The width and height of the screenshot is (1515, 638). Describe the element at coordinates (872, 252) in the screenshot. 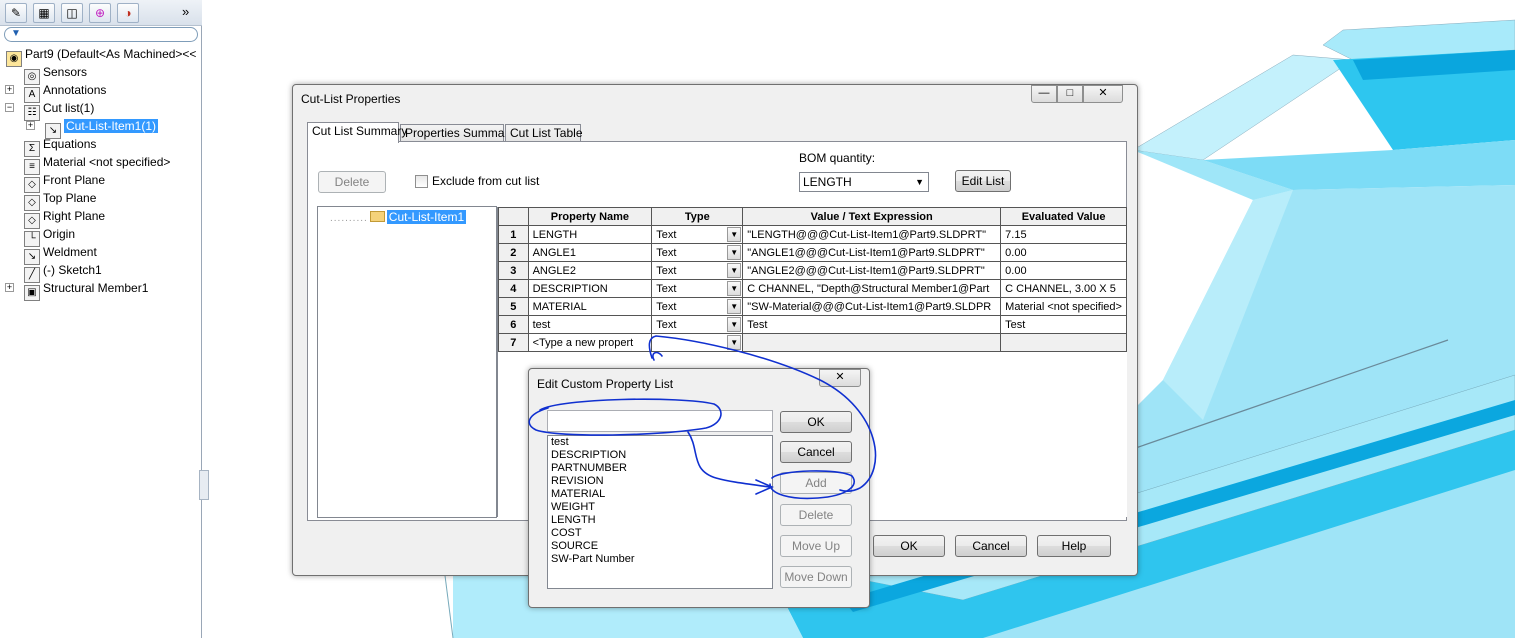

I see `value-expression-cell: "ANGLE1@@@Cut-List-Item1@Part9.SLDPRT"` at that location.